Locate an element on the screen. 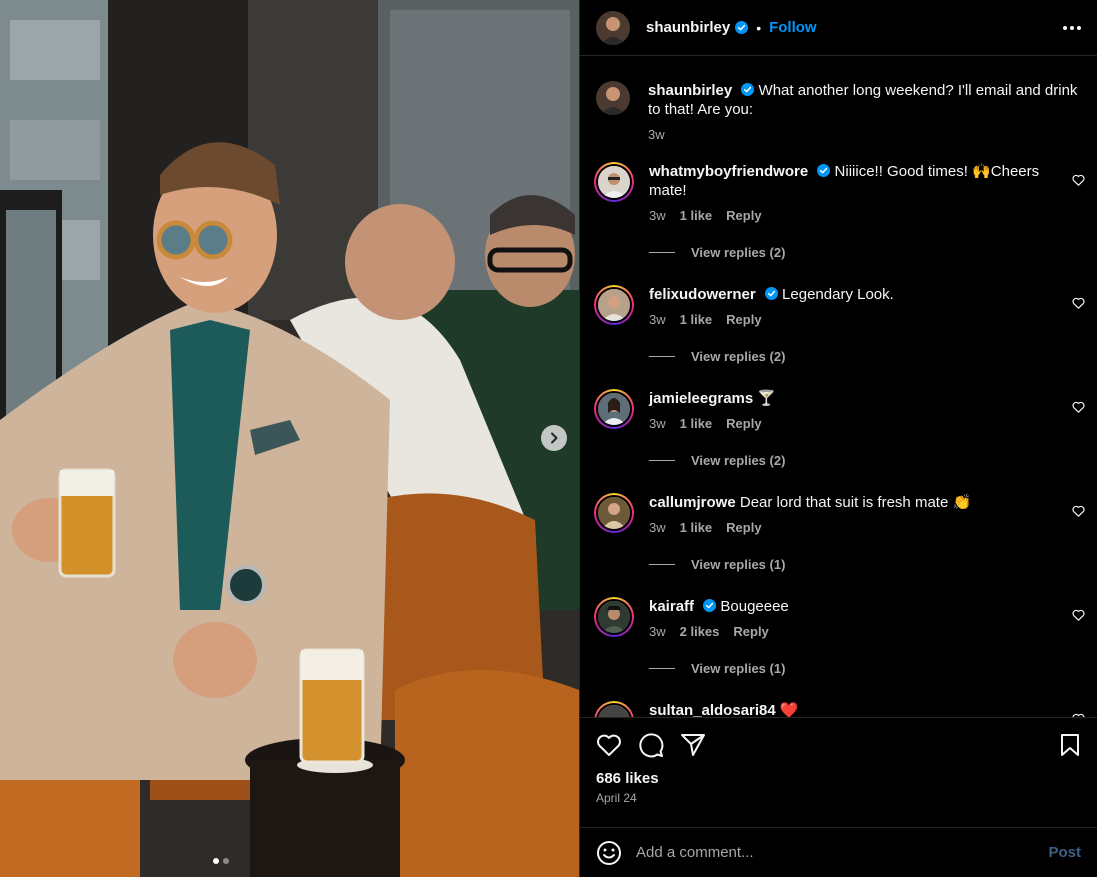 The width and height of the screenshot is (1097, 877). like-heart-icon is located at coordinates (609, 745).